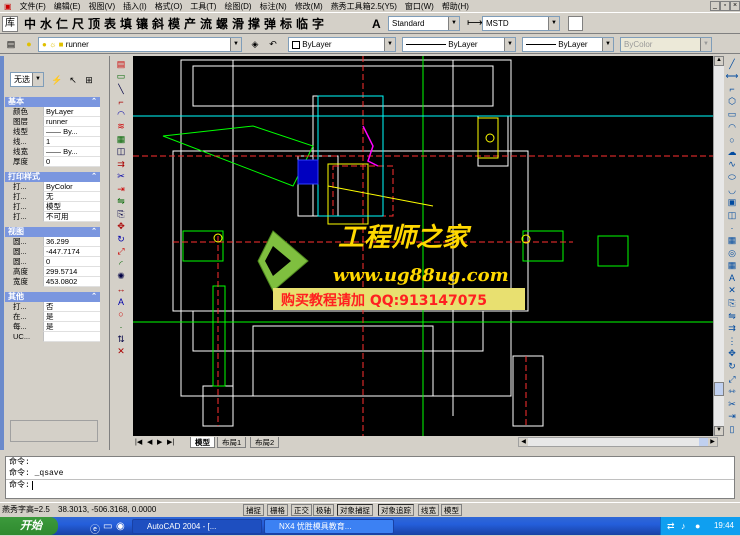  I want to click on property-row: 打... 否, so click(52, 307).